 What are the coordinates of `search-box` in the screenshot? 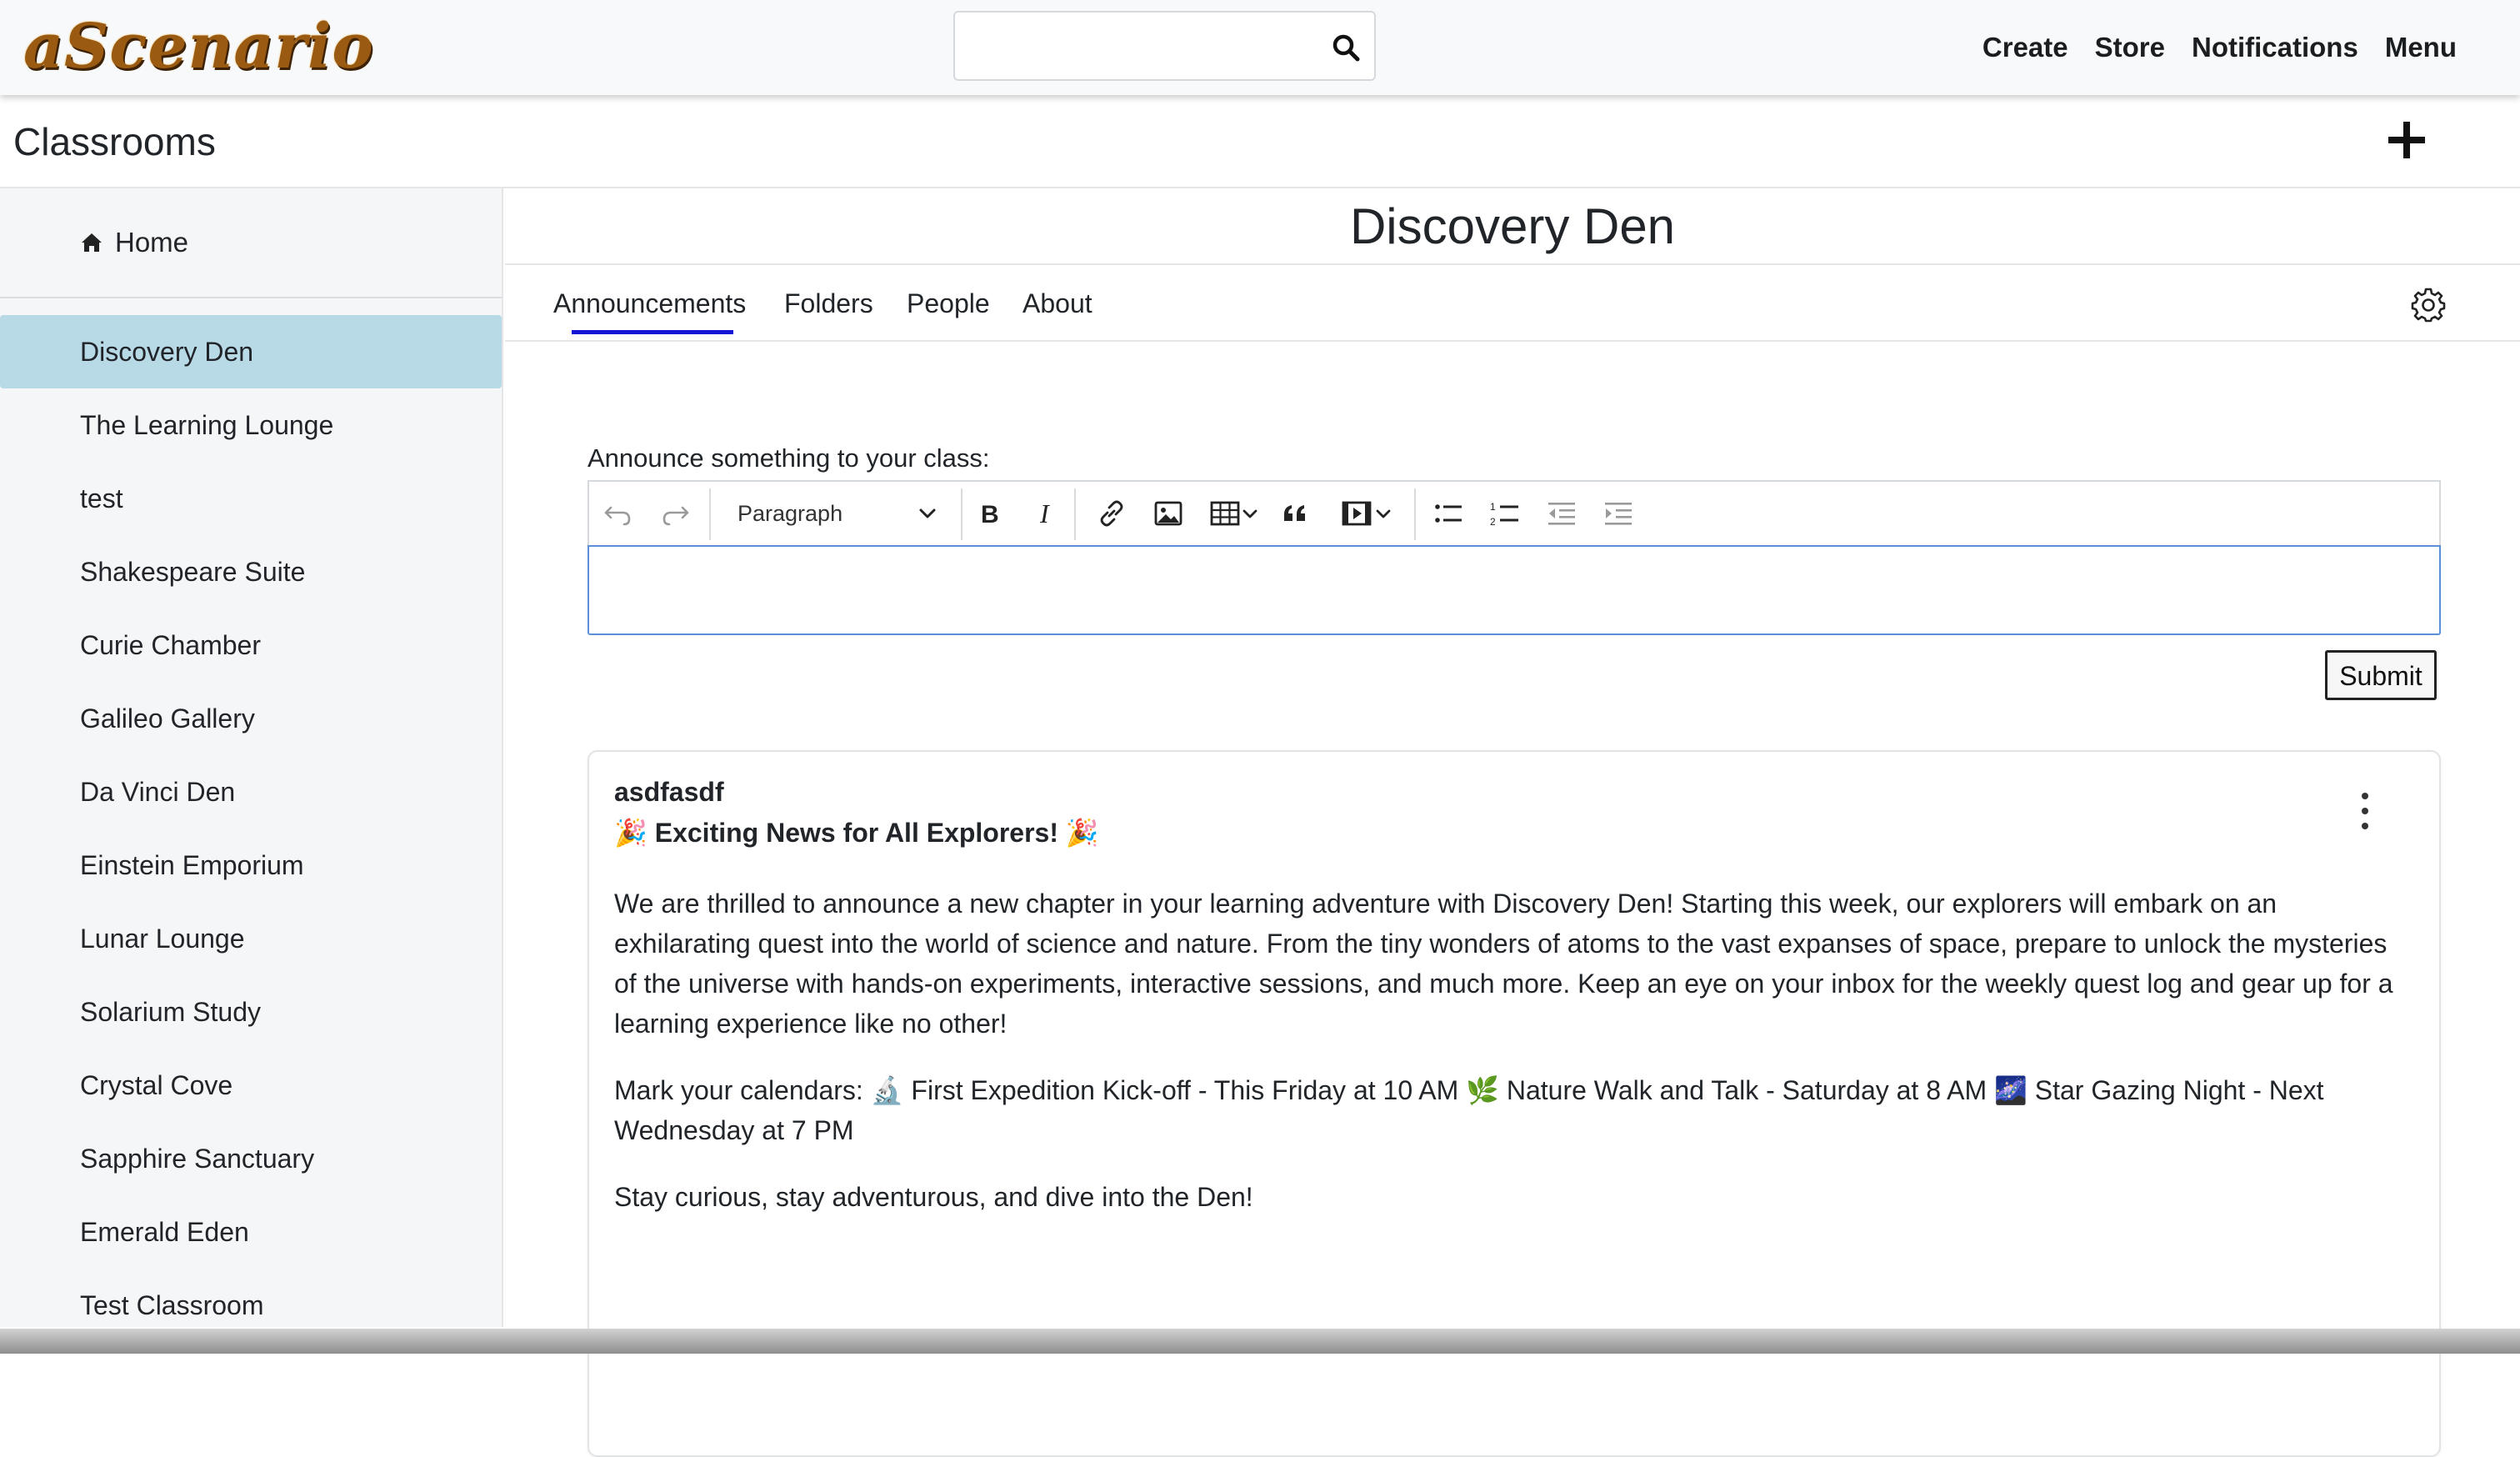 It's located at (1164, 46).